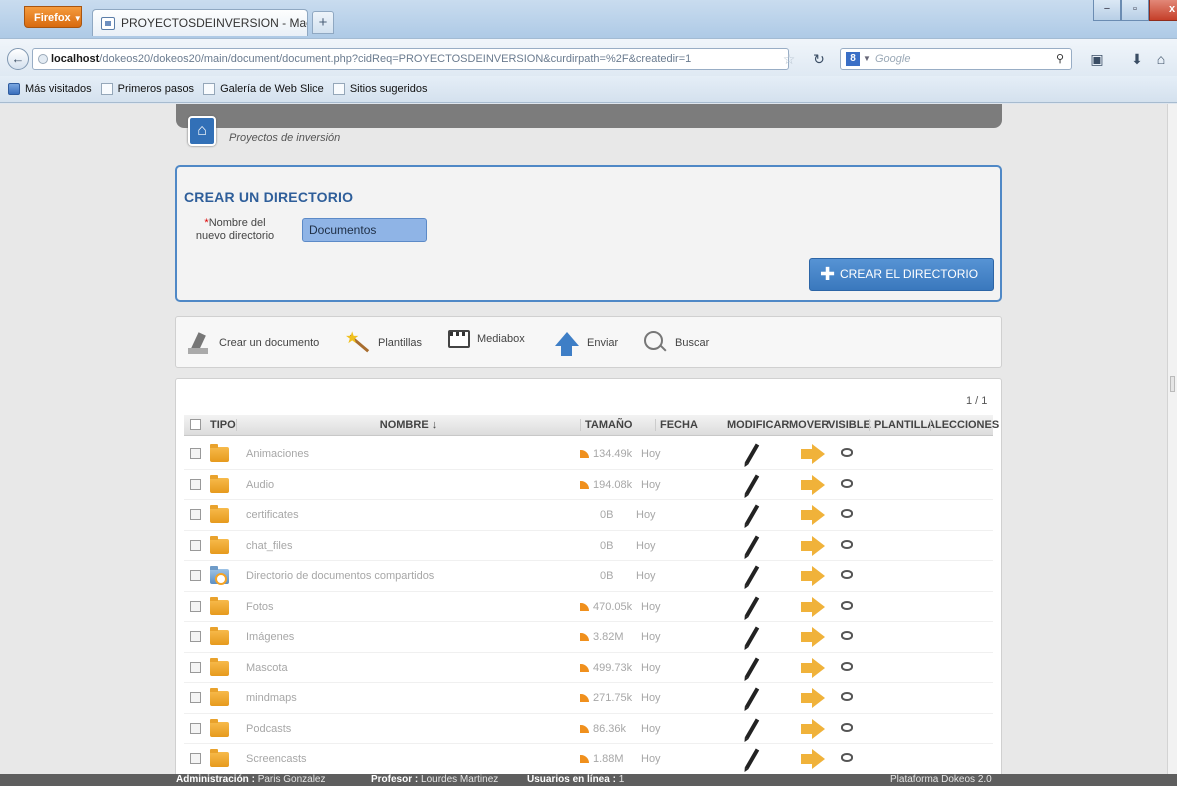 The image size is (1177, 786). What do you see at coordinates (1107, 10) in the screenshot?
I see `minimize-button: −` at bounding box center [1107, 10].